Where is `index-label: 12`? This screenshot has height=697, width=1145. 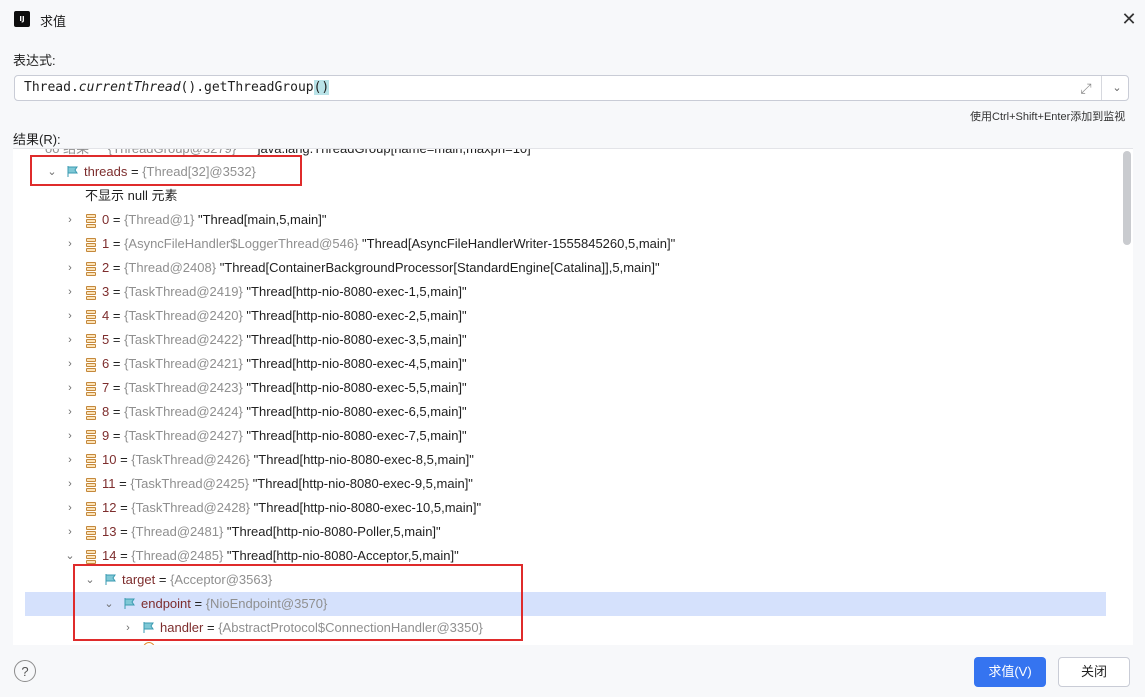 index-label: 12 is located at coordinates (109, 507).